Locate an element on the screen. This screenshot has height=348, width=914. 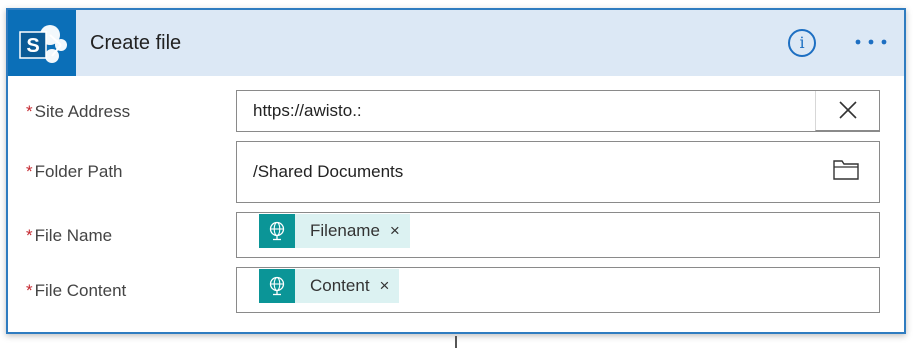
close-icon is located at coordinates (848, 110).